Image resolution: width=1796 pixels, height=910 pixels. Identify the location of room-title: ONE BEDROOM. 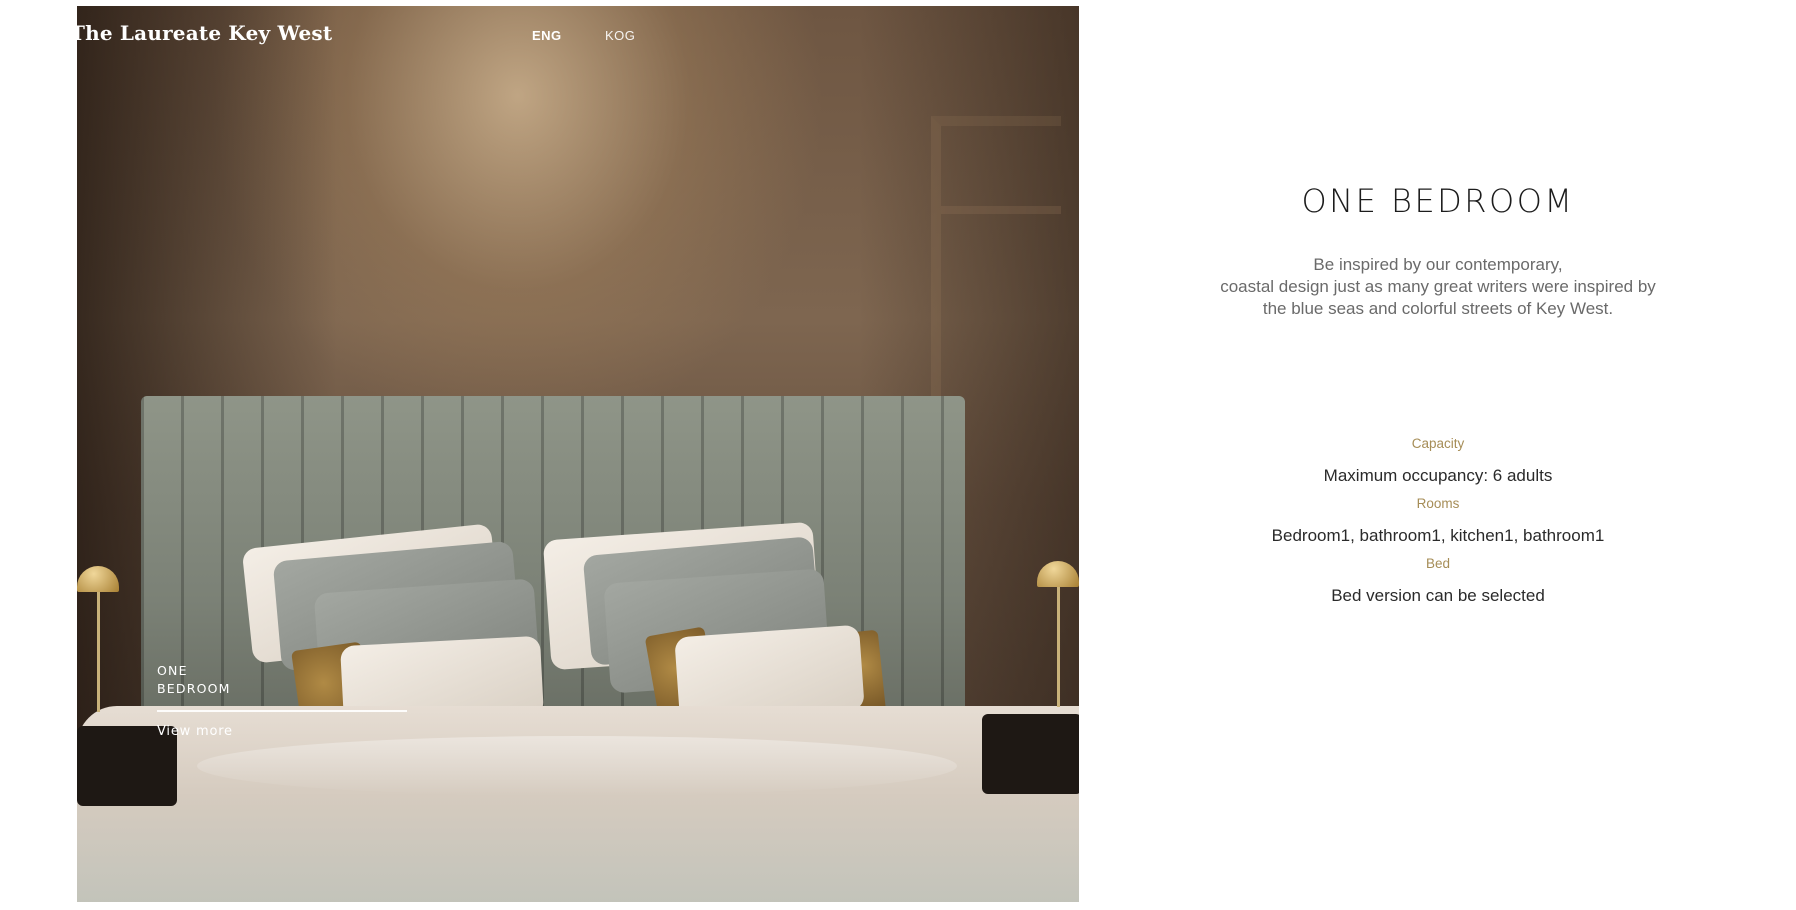
(1438, 201).